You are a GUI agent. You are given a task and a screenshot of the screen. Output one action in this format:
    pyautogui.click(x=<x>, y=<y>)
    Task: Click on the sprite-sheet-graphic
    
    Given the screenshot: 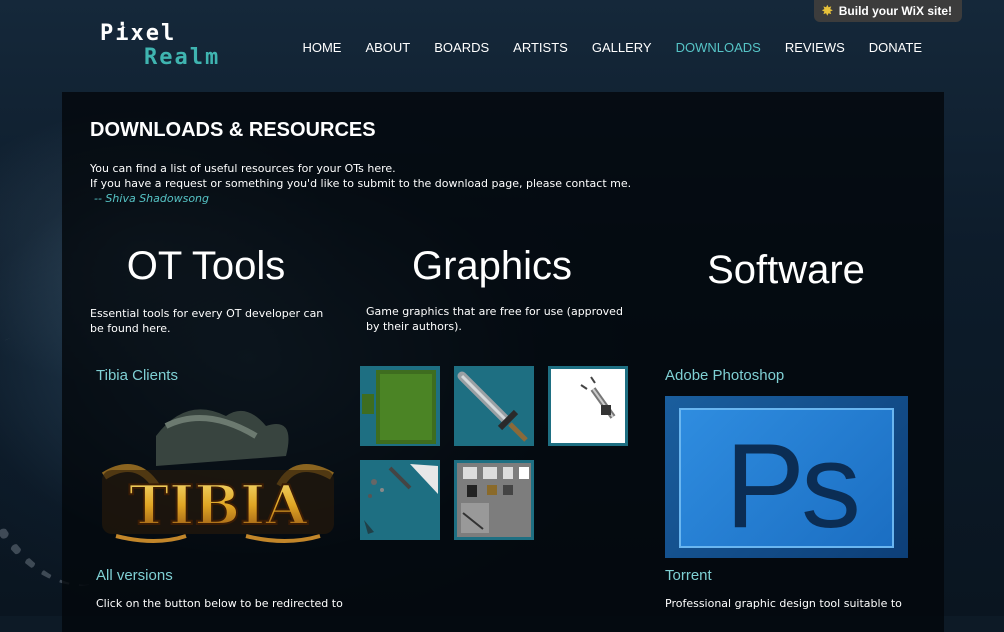 What is the action you would take?
    pyautogui.click(x=598, y=397)
    